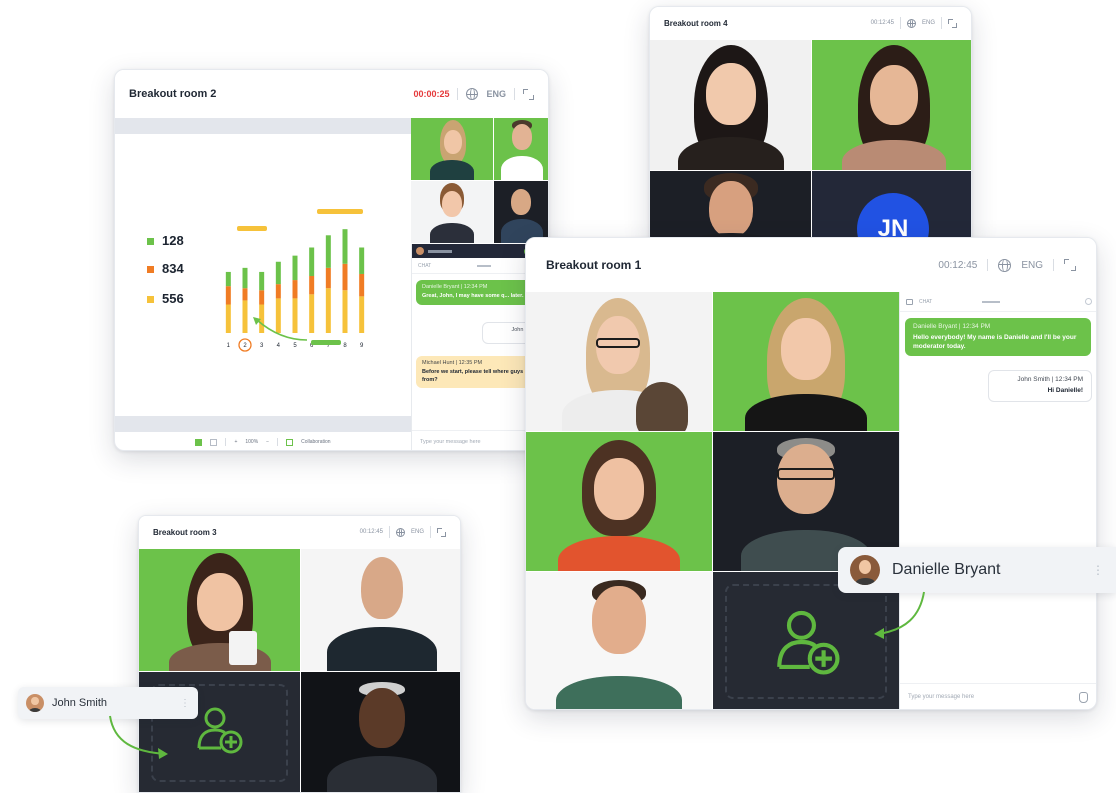 This screenshot has width=1116, height=793. What do you see at coordinates (165, 299) in the screenshot?
I see `stat-item: 556` at bounding box center [165, 299].